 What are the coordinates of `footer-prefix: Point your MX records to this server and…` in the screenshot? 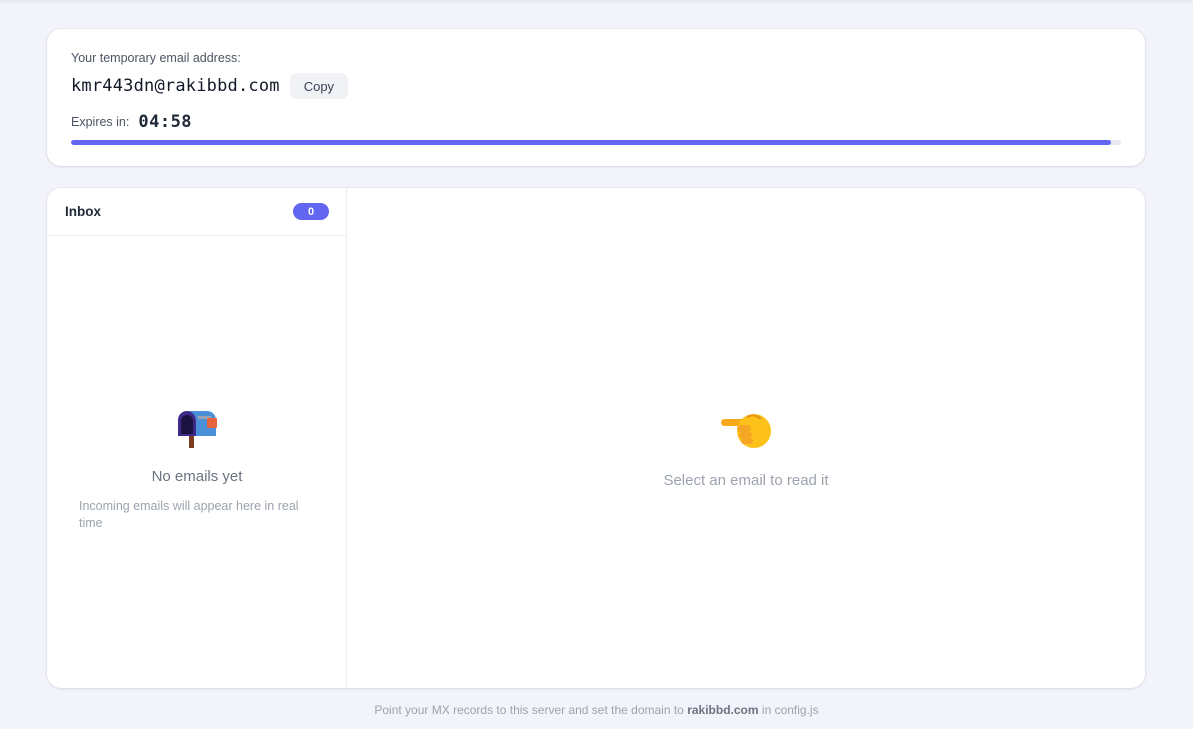 It's located at (529, 710).